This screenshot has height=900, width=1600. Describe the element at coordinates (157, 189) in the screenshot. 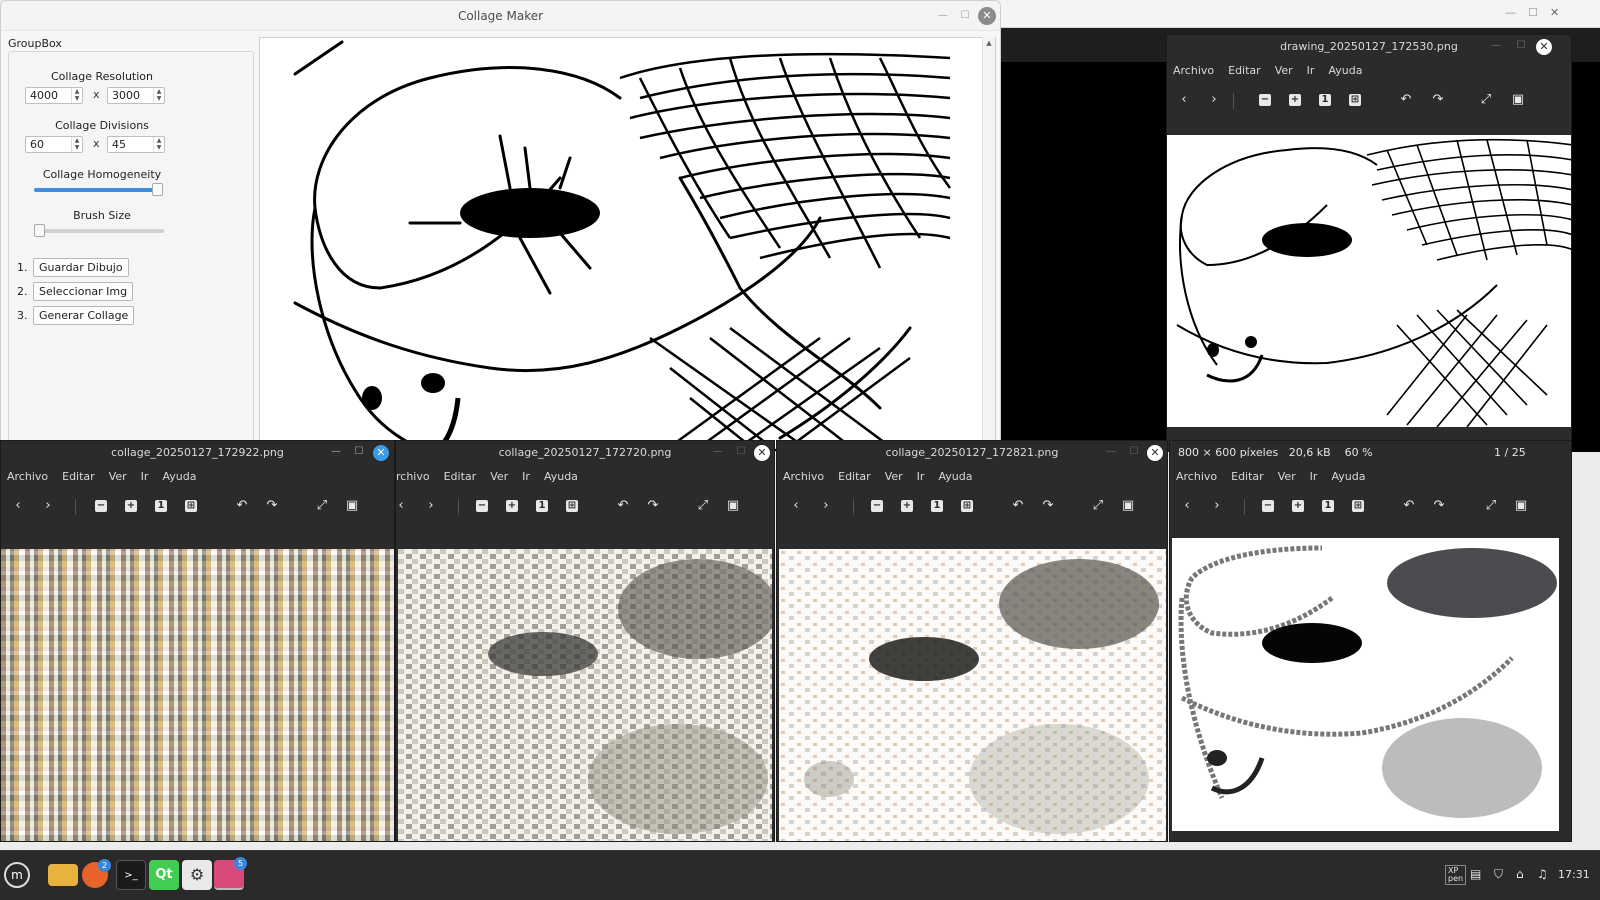

I see `homogeneity-handle` at that location.